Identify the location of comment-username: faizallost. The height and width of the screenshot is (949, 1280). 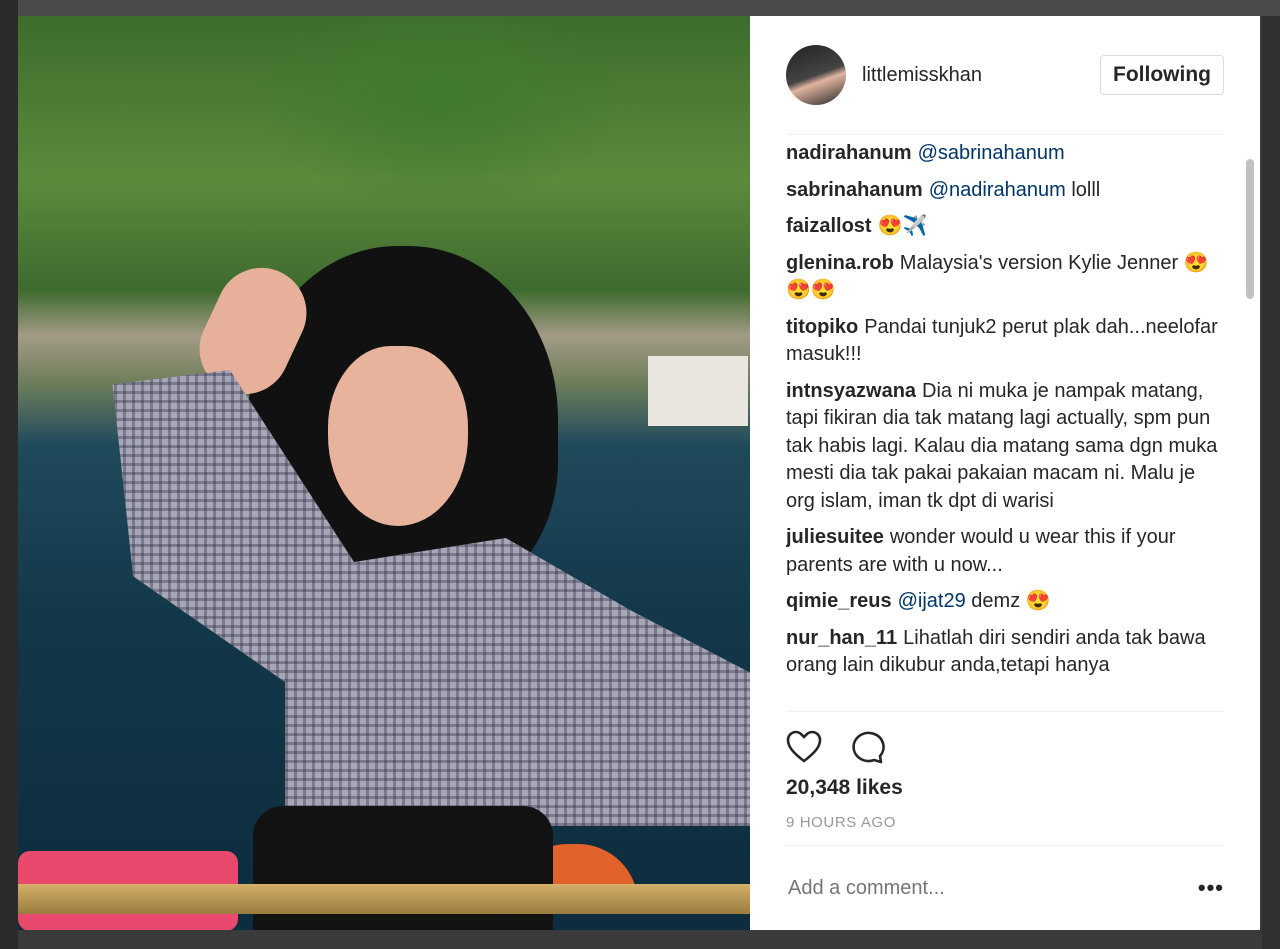
(829, 226).